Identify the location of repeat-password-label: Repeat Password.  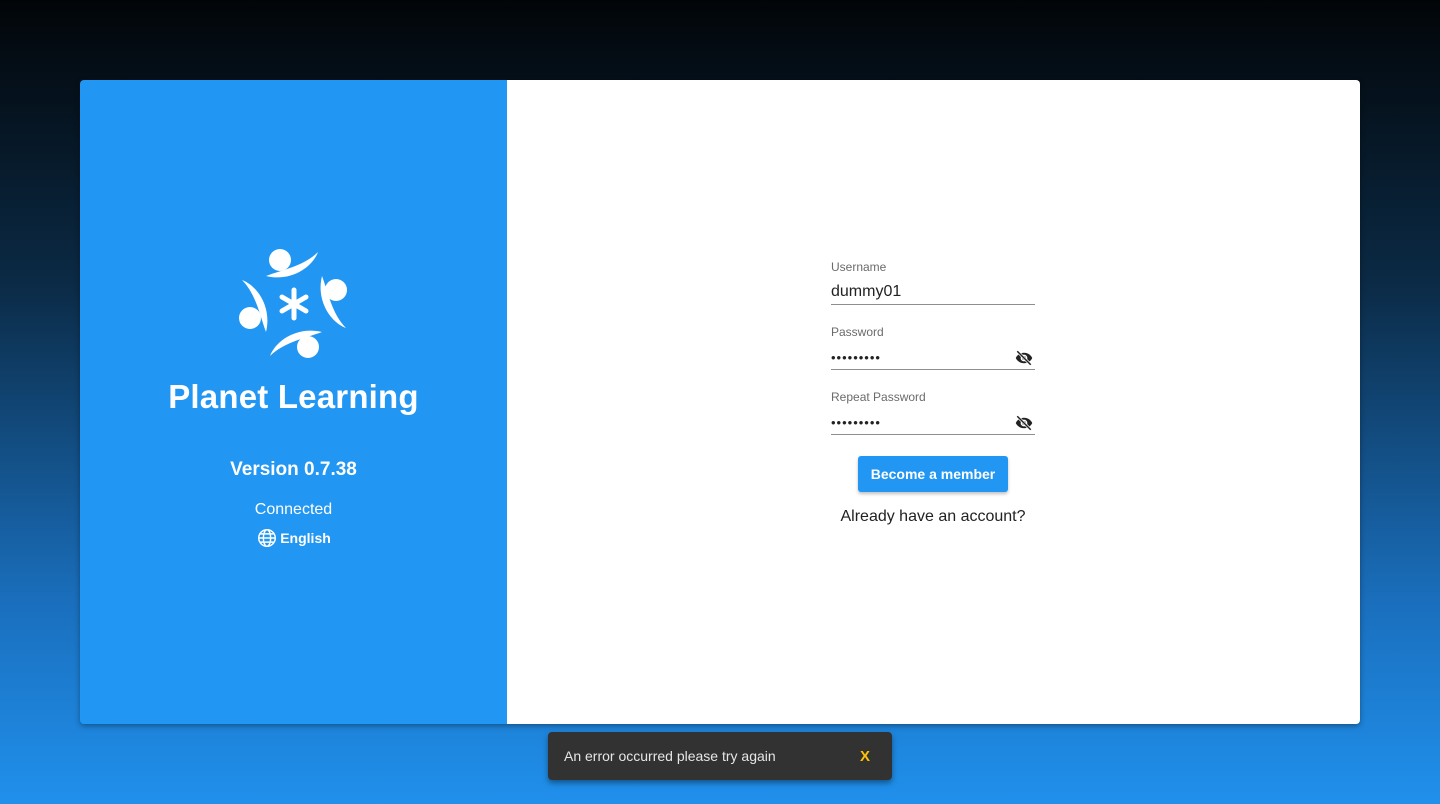
(878, 397).